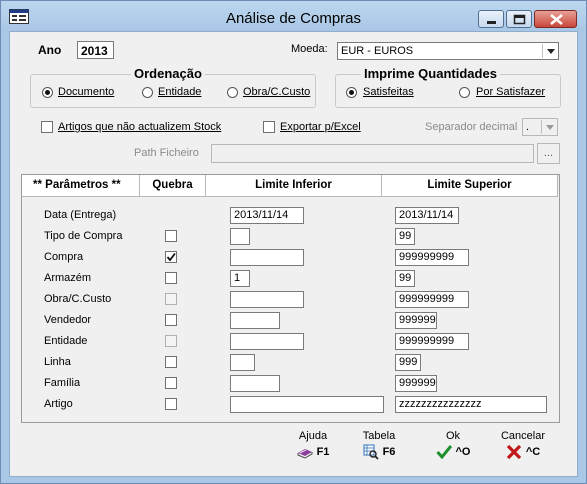  I want to click on col-parametros: ** Parâmetros **, so click(81, 186).